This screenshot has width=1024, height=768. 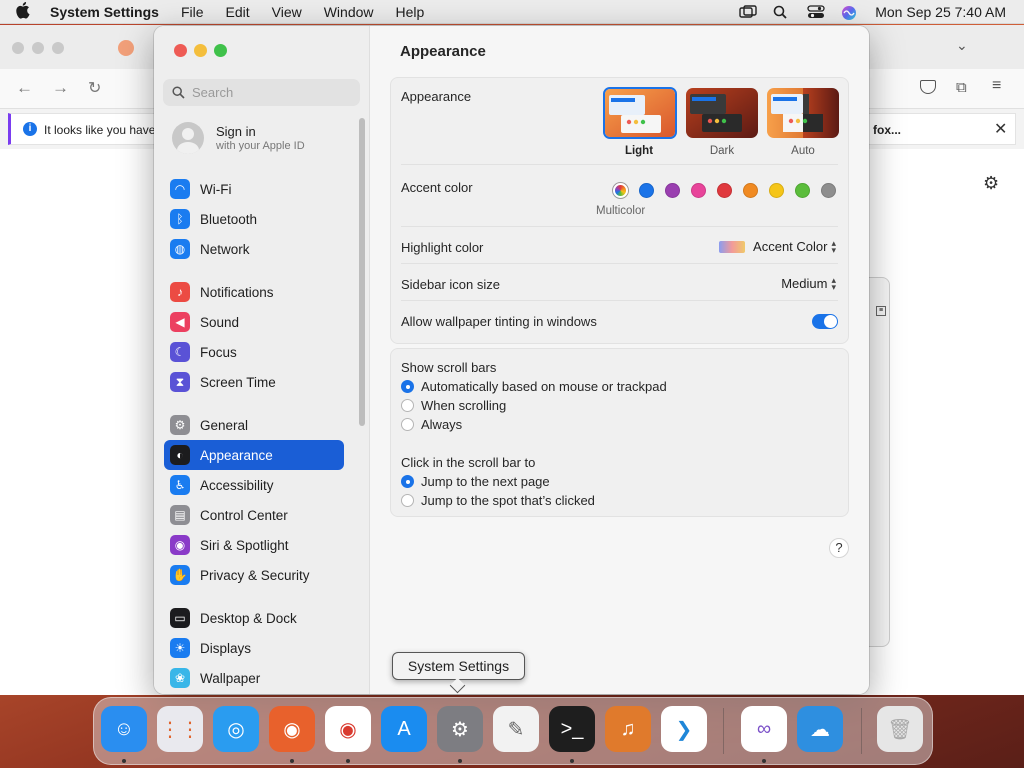 I want to click on menu-clock: Mon Sep 25 7:40 AM, so click(x=940, y=12).